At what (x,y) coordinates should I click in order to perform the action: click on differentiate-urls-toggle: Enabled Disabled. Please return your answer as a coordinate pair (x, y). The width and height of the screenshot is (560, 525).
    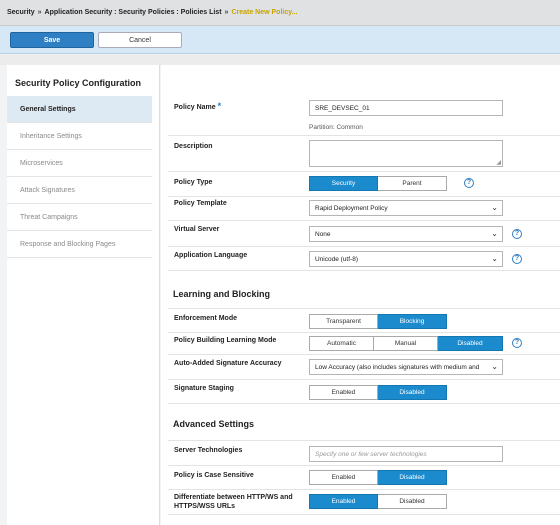
    Looking at the image, I should click on (378, 501).